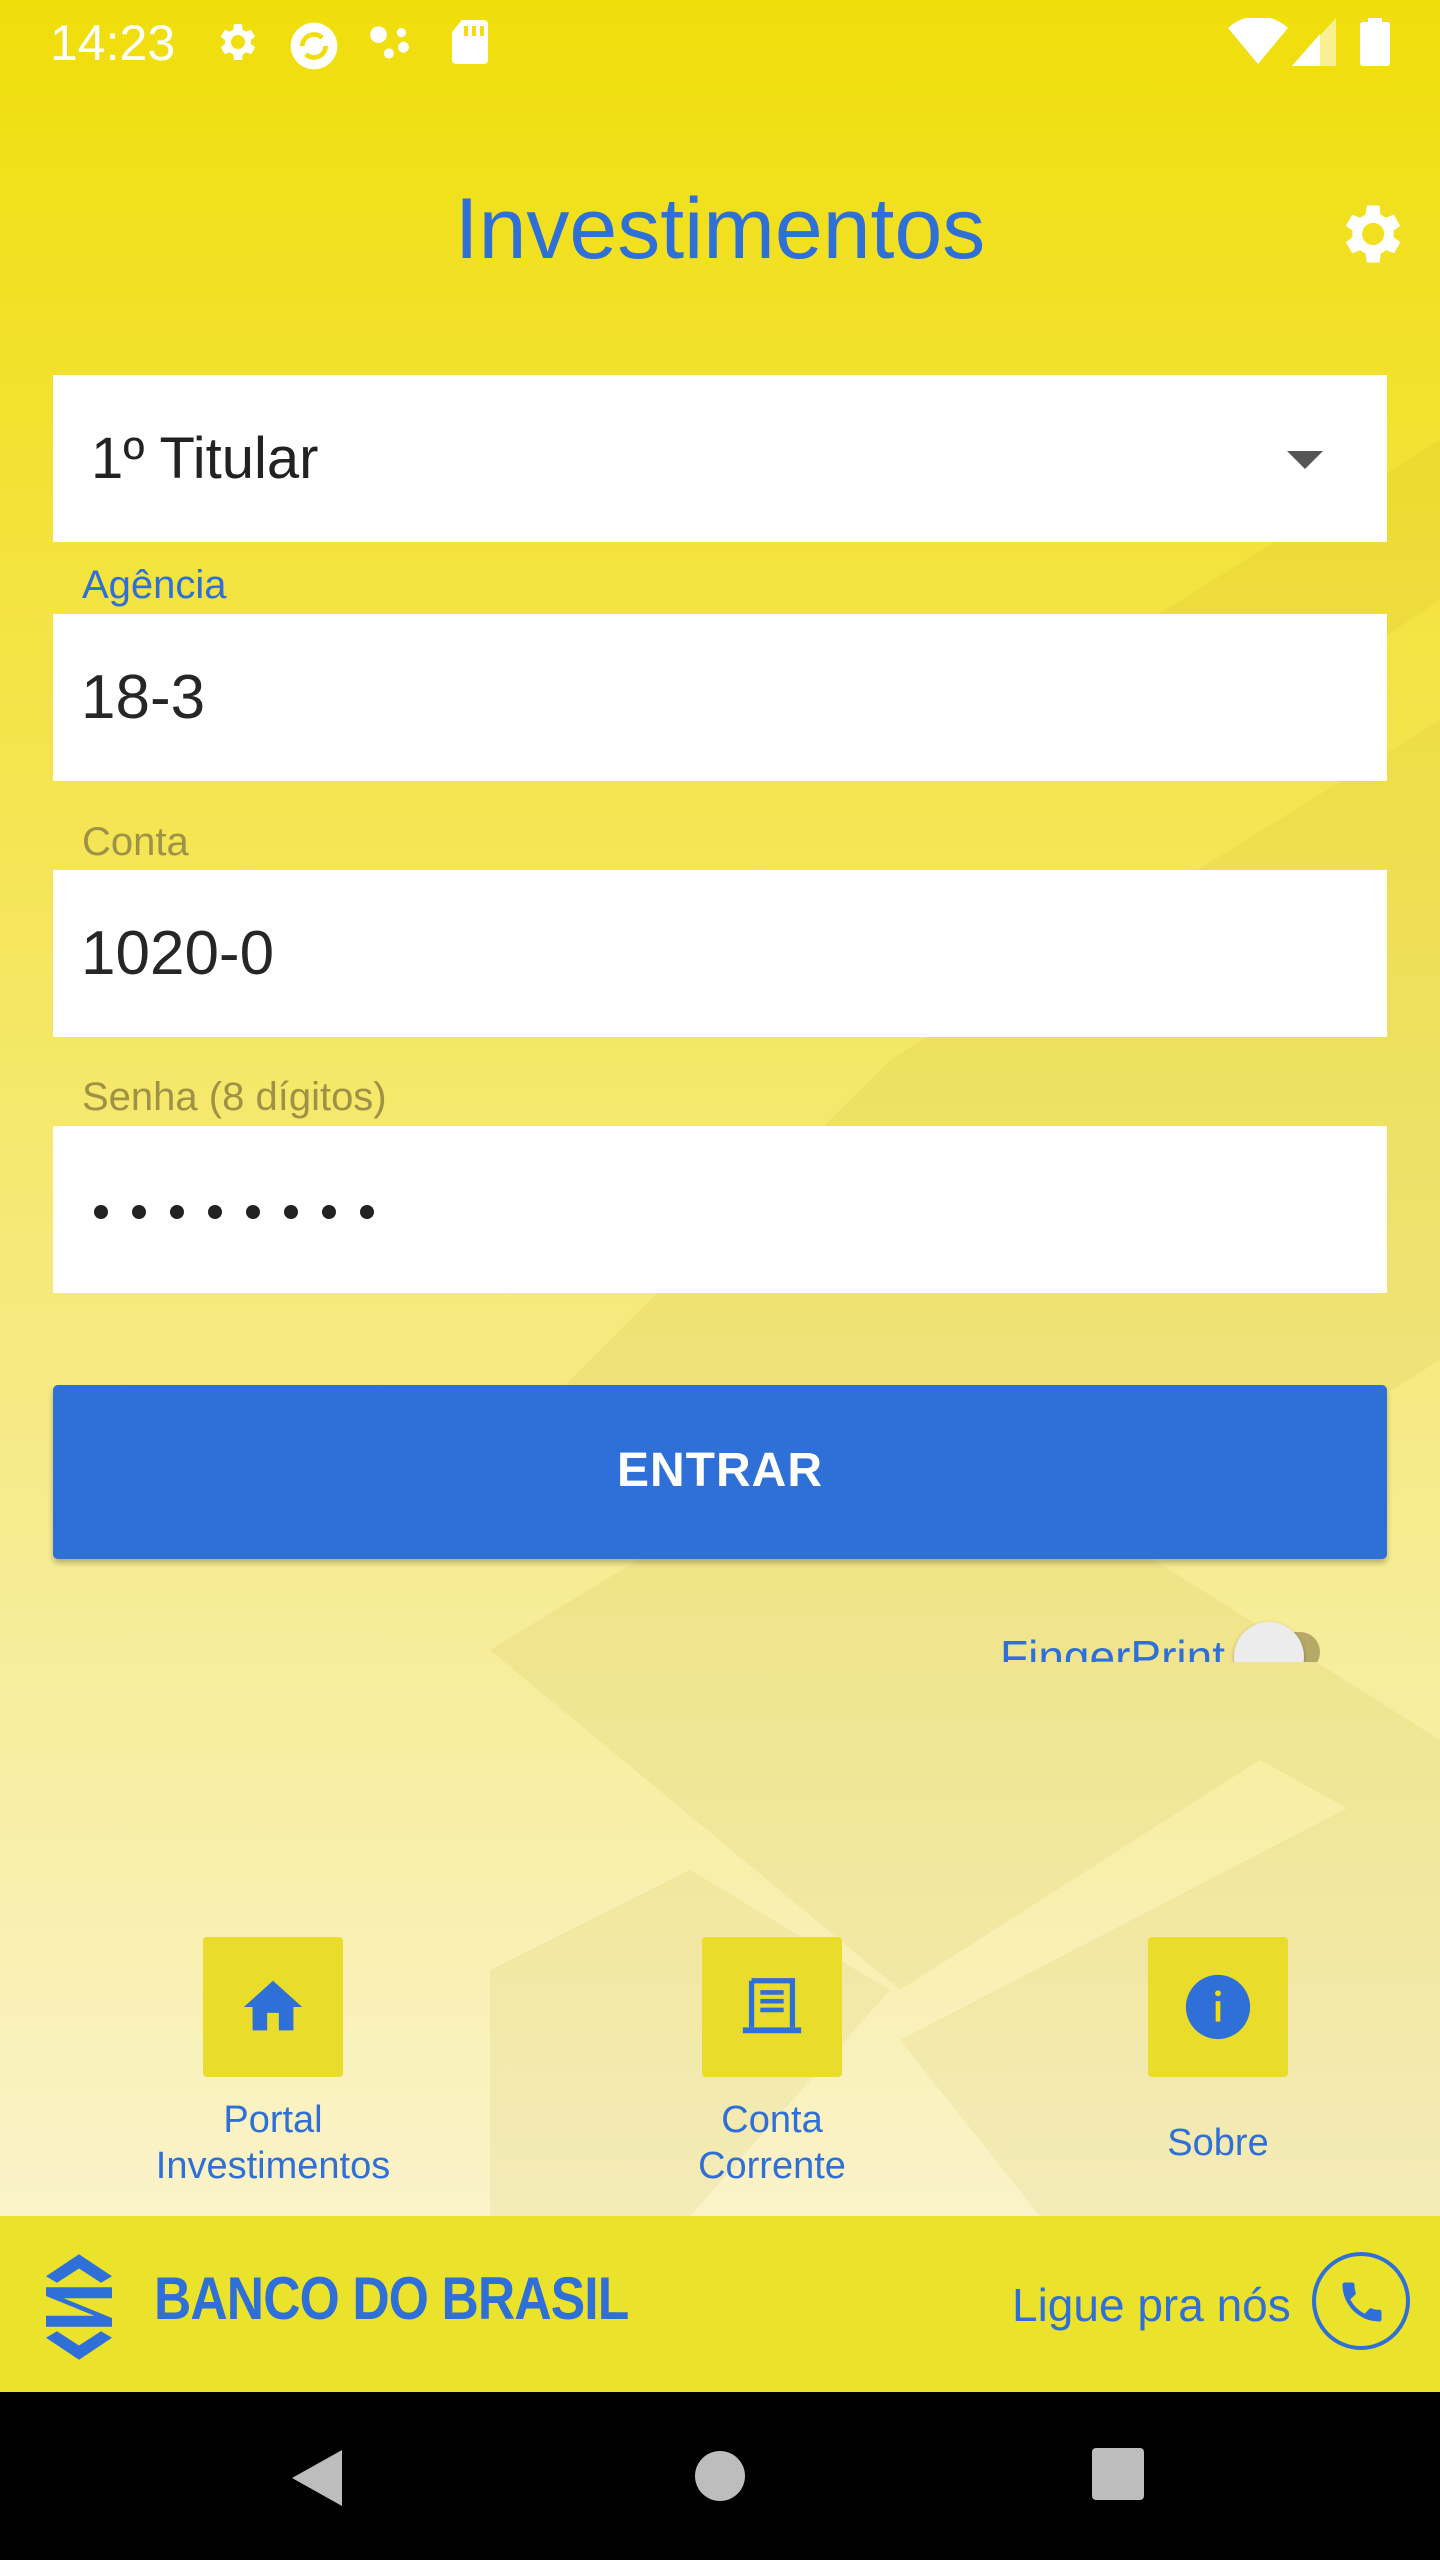 Image resolution: width=1440 pixels, height=2560 pixels. Describe the element at coordinates (273, 2166) in the screenshot. I see `portal-investimentos-label-line2: Investimentos` at that location.